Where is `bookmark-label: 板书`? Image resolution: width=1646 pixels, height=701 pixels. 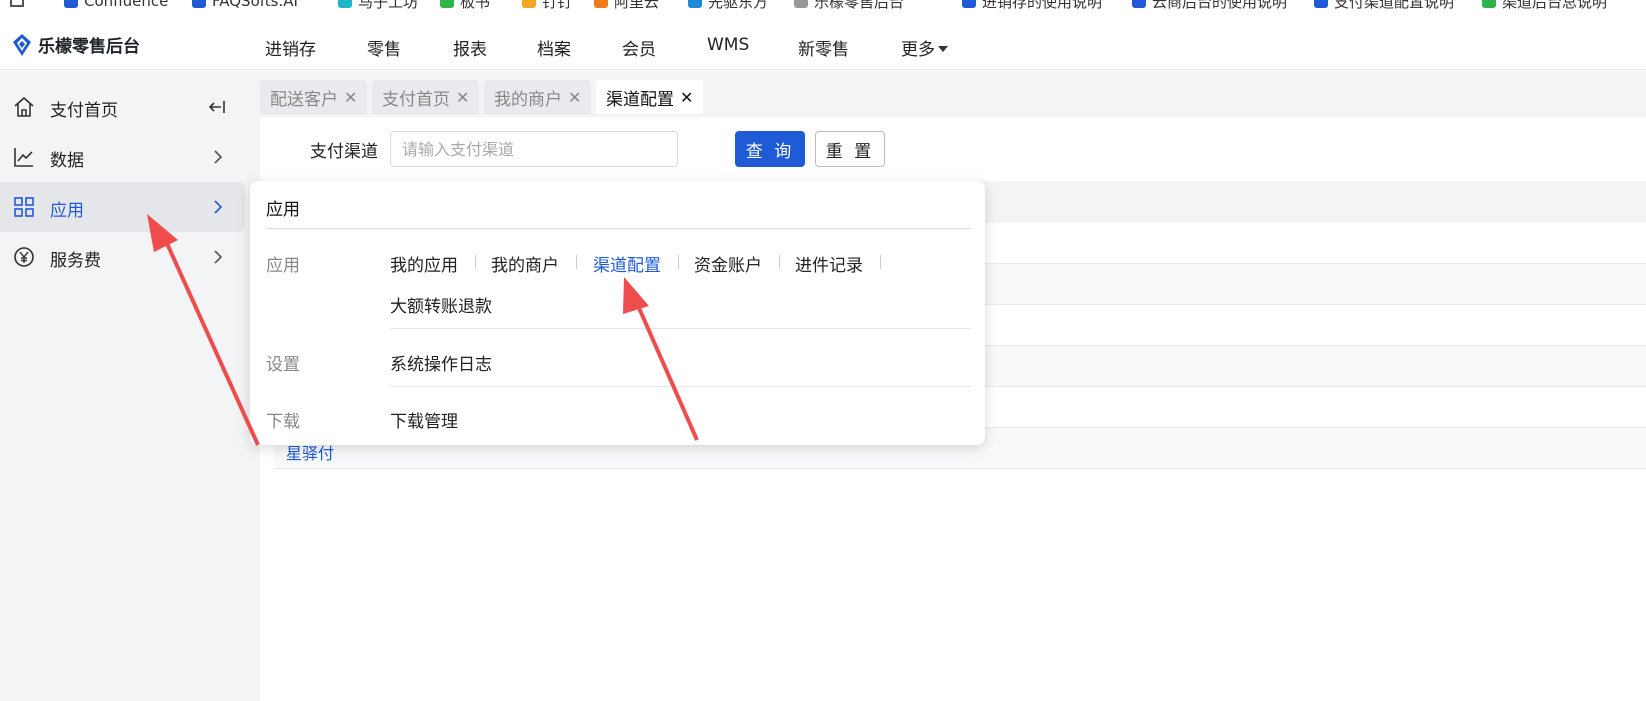 bookmark-label: 板书 is located at coordinates (475, 5).